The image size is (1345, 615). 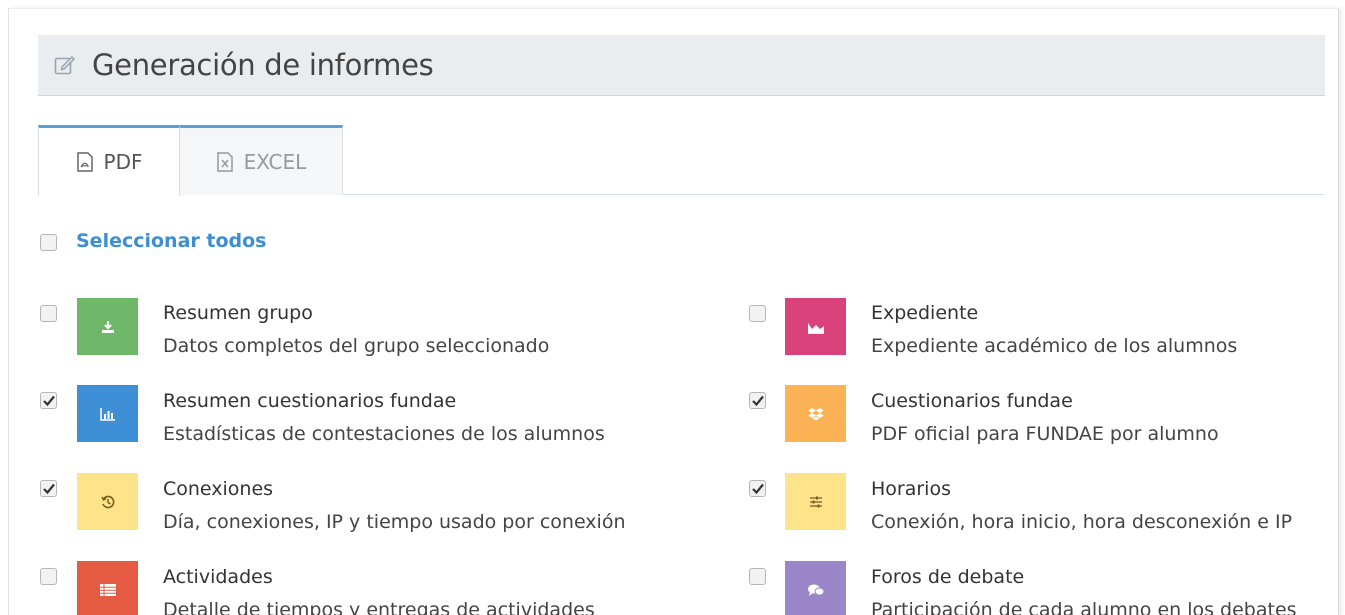 I want to click on list-icon, so click(x=107, y=589).